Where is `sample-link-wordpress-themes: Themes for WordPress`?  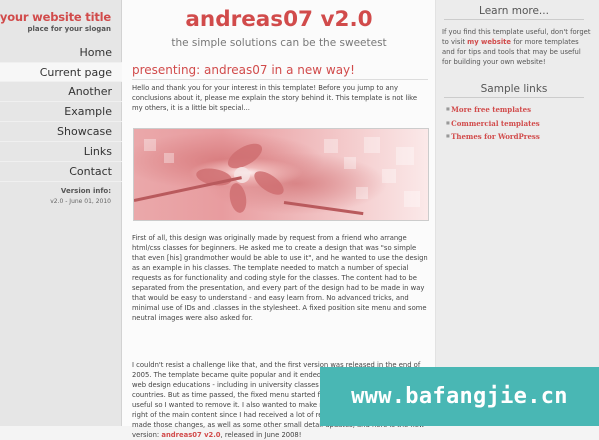
sample-link-wordpress-themes: Themes for WordPress is located at coordinates (493, 137).